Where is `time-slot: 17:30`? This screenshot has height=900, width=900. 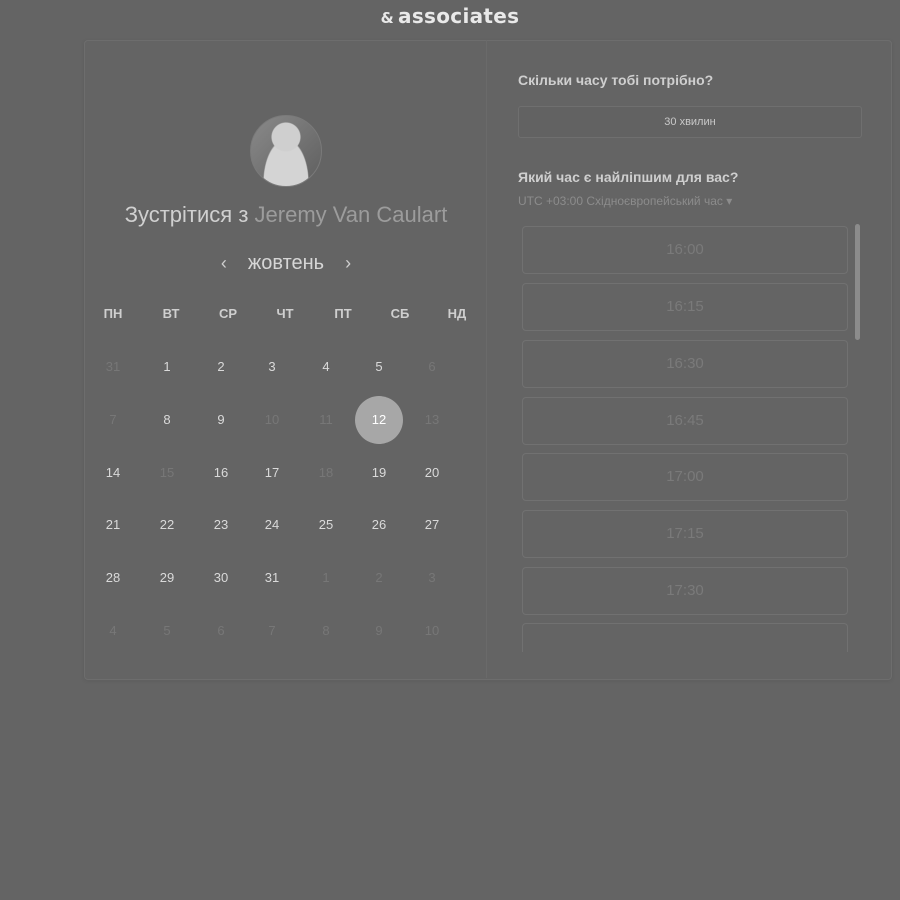
time-slot: 17:30 is located at coordinates (685, 591).